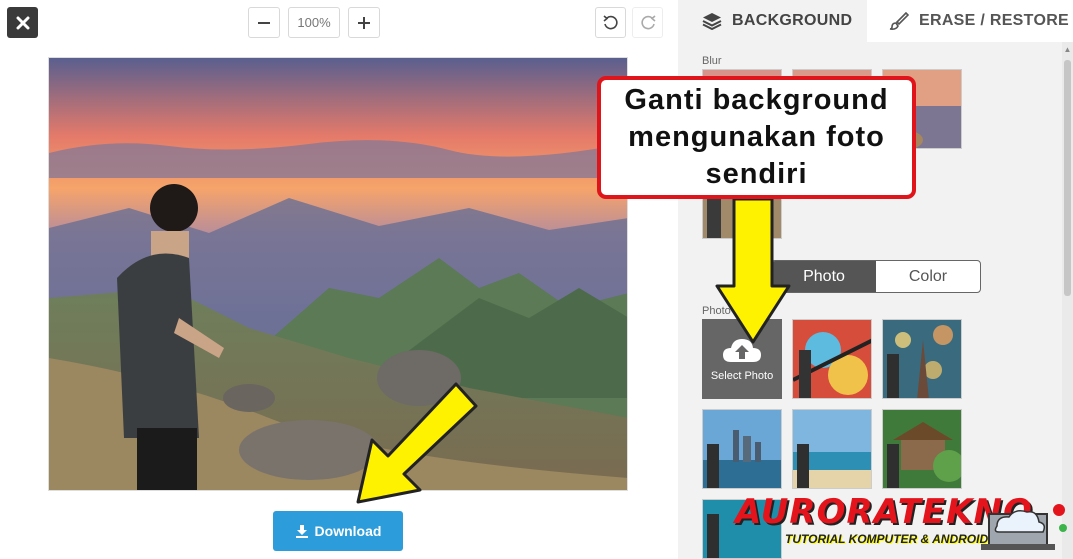 Image resolution: width=1073 pixels, height=559 pixels. What do you see at coordinates (756, 174) in the screenshot?
I see `callout-line-3: sendiri` at bounding box center [756, 174].